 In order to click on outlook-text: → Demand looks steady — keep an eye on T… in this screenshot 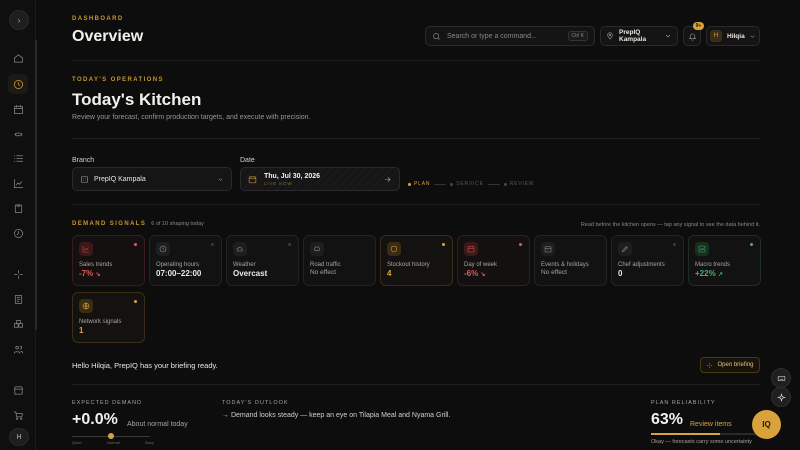, I will do `click(336, 415)`.